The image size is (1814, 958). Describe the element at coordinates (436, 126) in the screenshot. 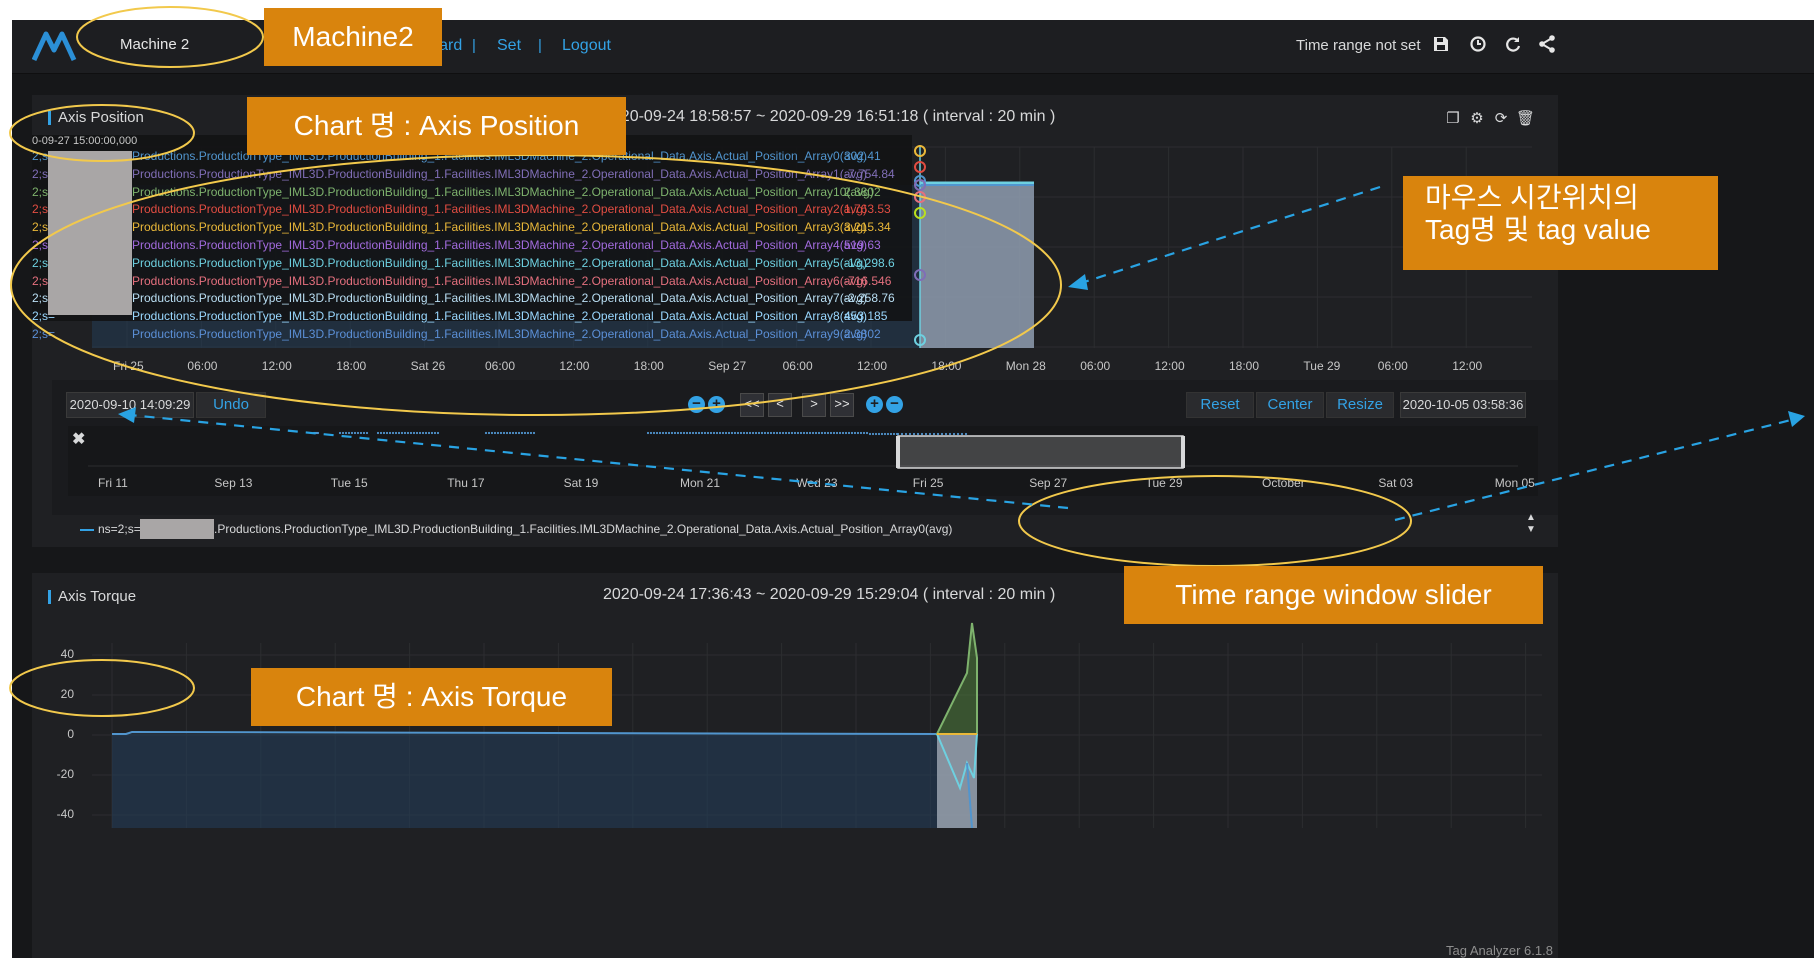

I see `annotation-chart1: Chart 명 : Axis Position` at that location.